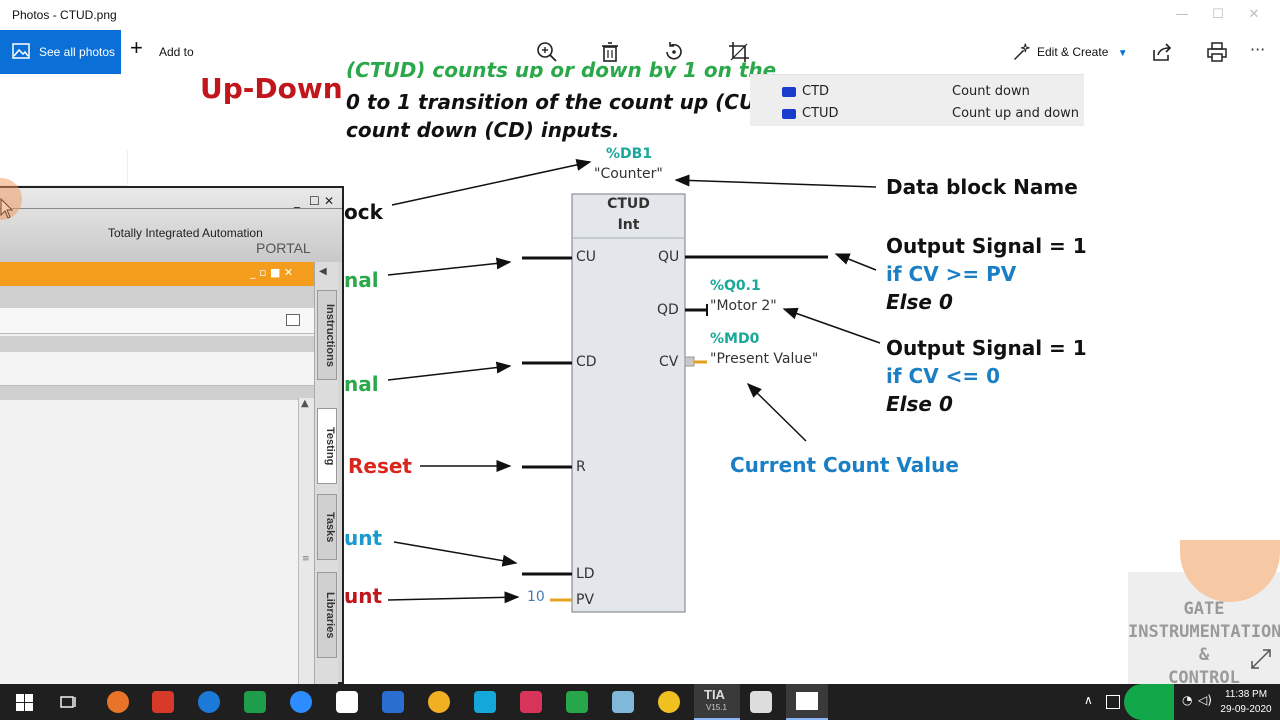  What do you see at coordinates (393, 702) in the screenshot?
I see `visual-studio-icon` at bounding box center [393, 702].